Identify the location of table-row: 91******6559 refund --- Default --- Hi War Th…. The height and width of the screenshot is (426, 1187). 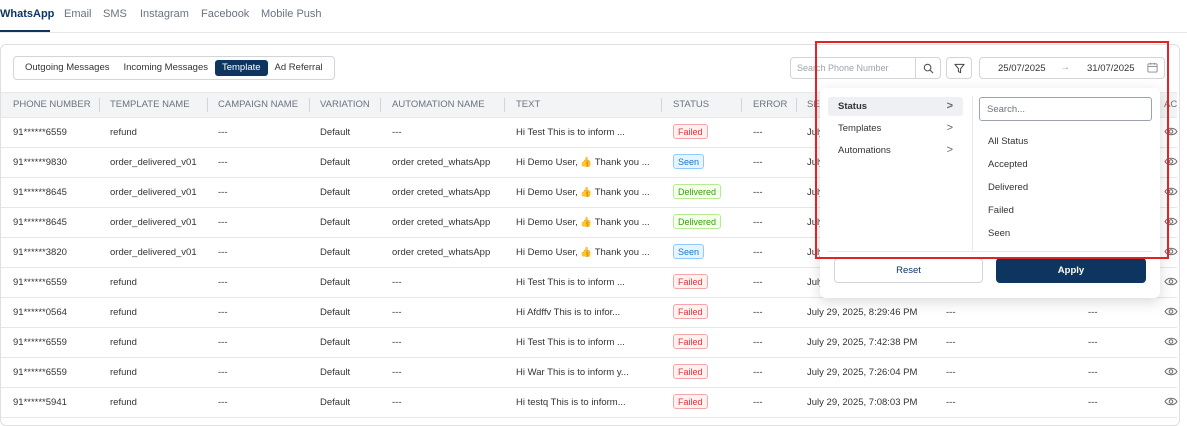
(589, 373).